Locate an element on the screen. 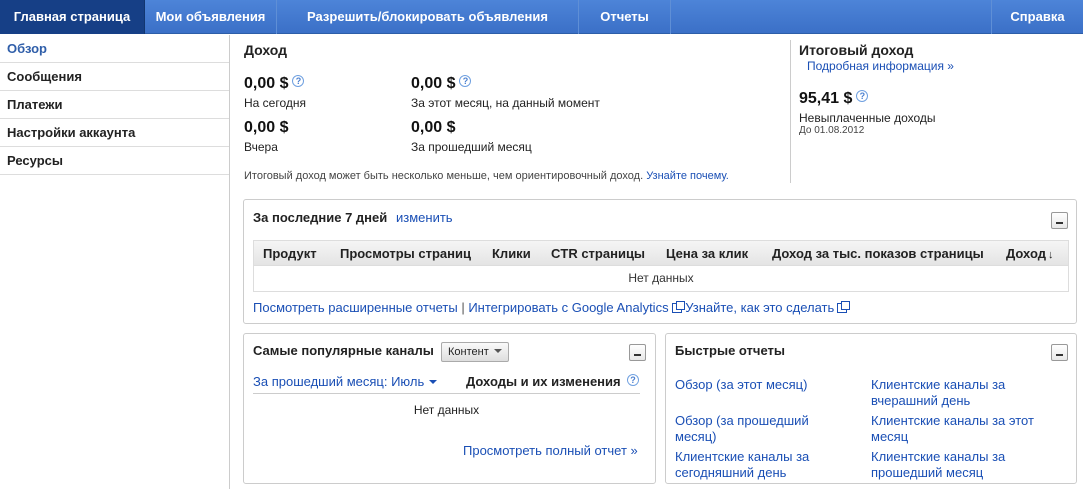 Image resolution: width=1083 pixels, height=489 pixels. income-changes-header: Доходы и их изменения is located at coordinates (543, 381).